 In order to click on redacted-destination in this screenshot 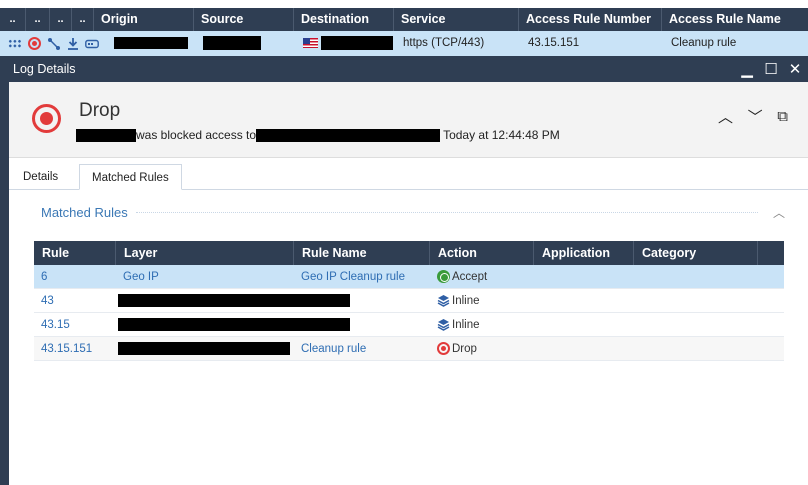, I will do `click(357, 42)`.